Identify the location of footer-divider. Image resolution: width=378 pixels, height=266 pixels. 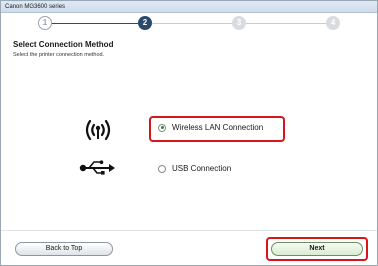
(189, 230).